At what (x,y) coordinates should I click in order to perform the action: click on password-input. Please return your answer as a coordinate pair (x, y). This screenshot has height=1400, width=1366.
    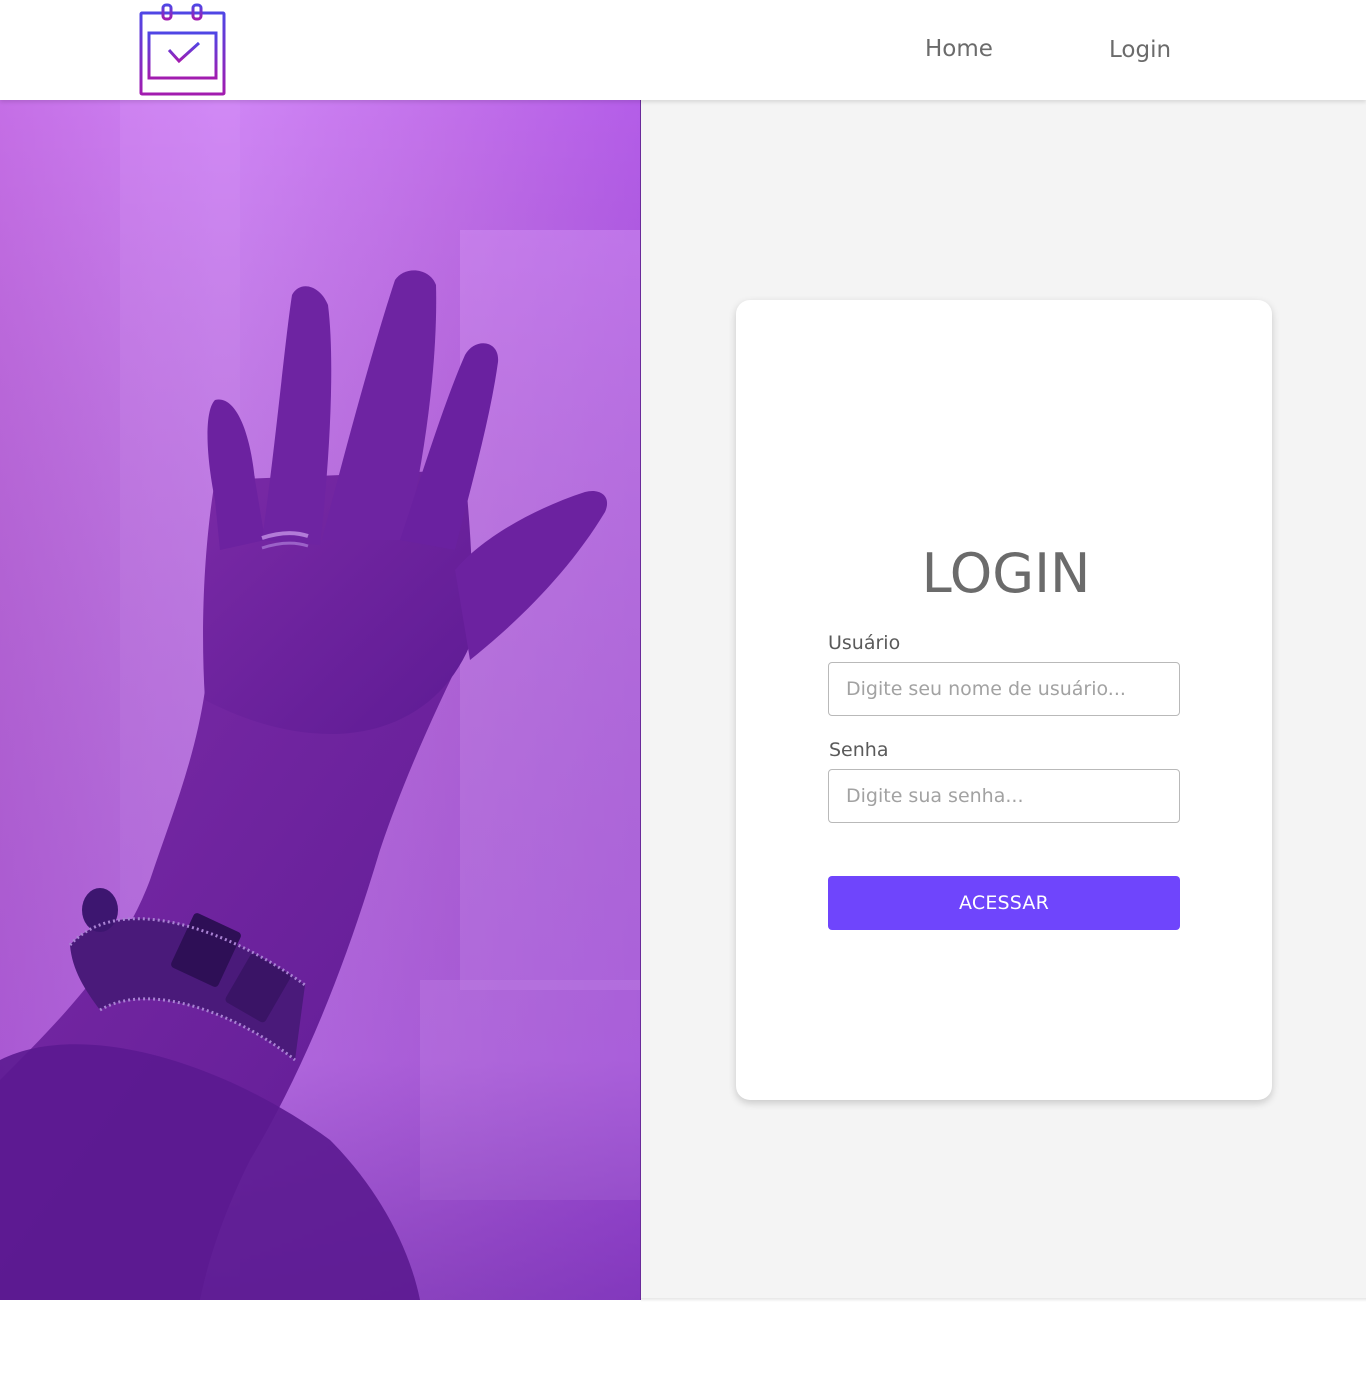
    Looking at the image, I should click on (1004, 796).